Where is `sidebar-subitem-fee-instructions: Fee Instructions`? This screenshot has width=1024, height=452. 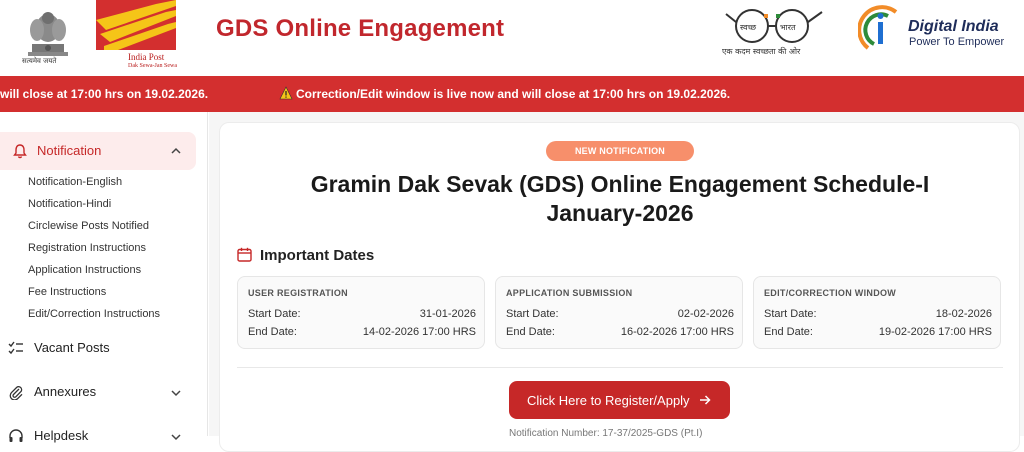 sidebar-subitem-fee-instructions: Fee Instructions is located at coordinates (67, 292).